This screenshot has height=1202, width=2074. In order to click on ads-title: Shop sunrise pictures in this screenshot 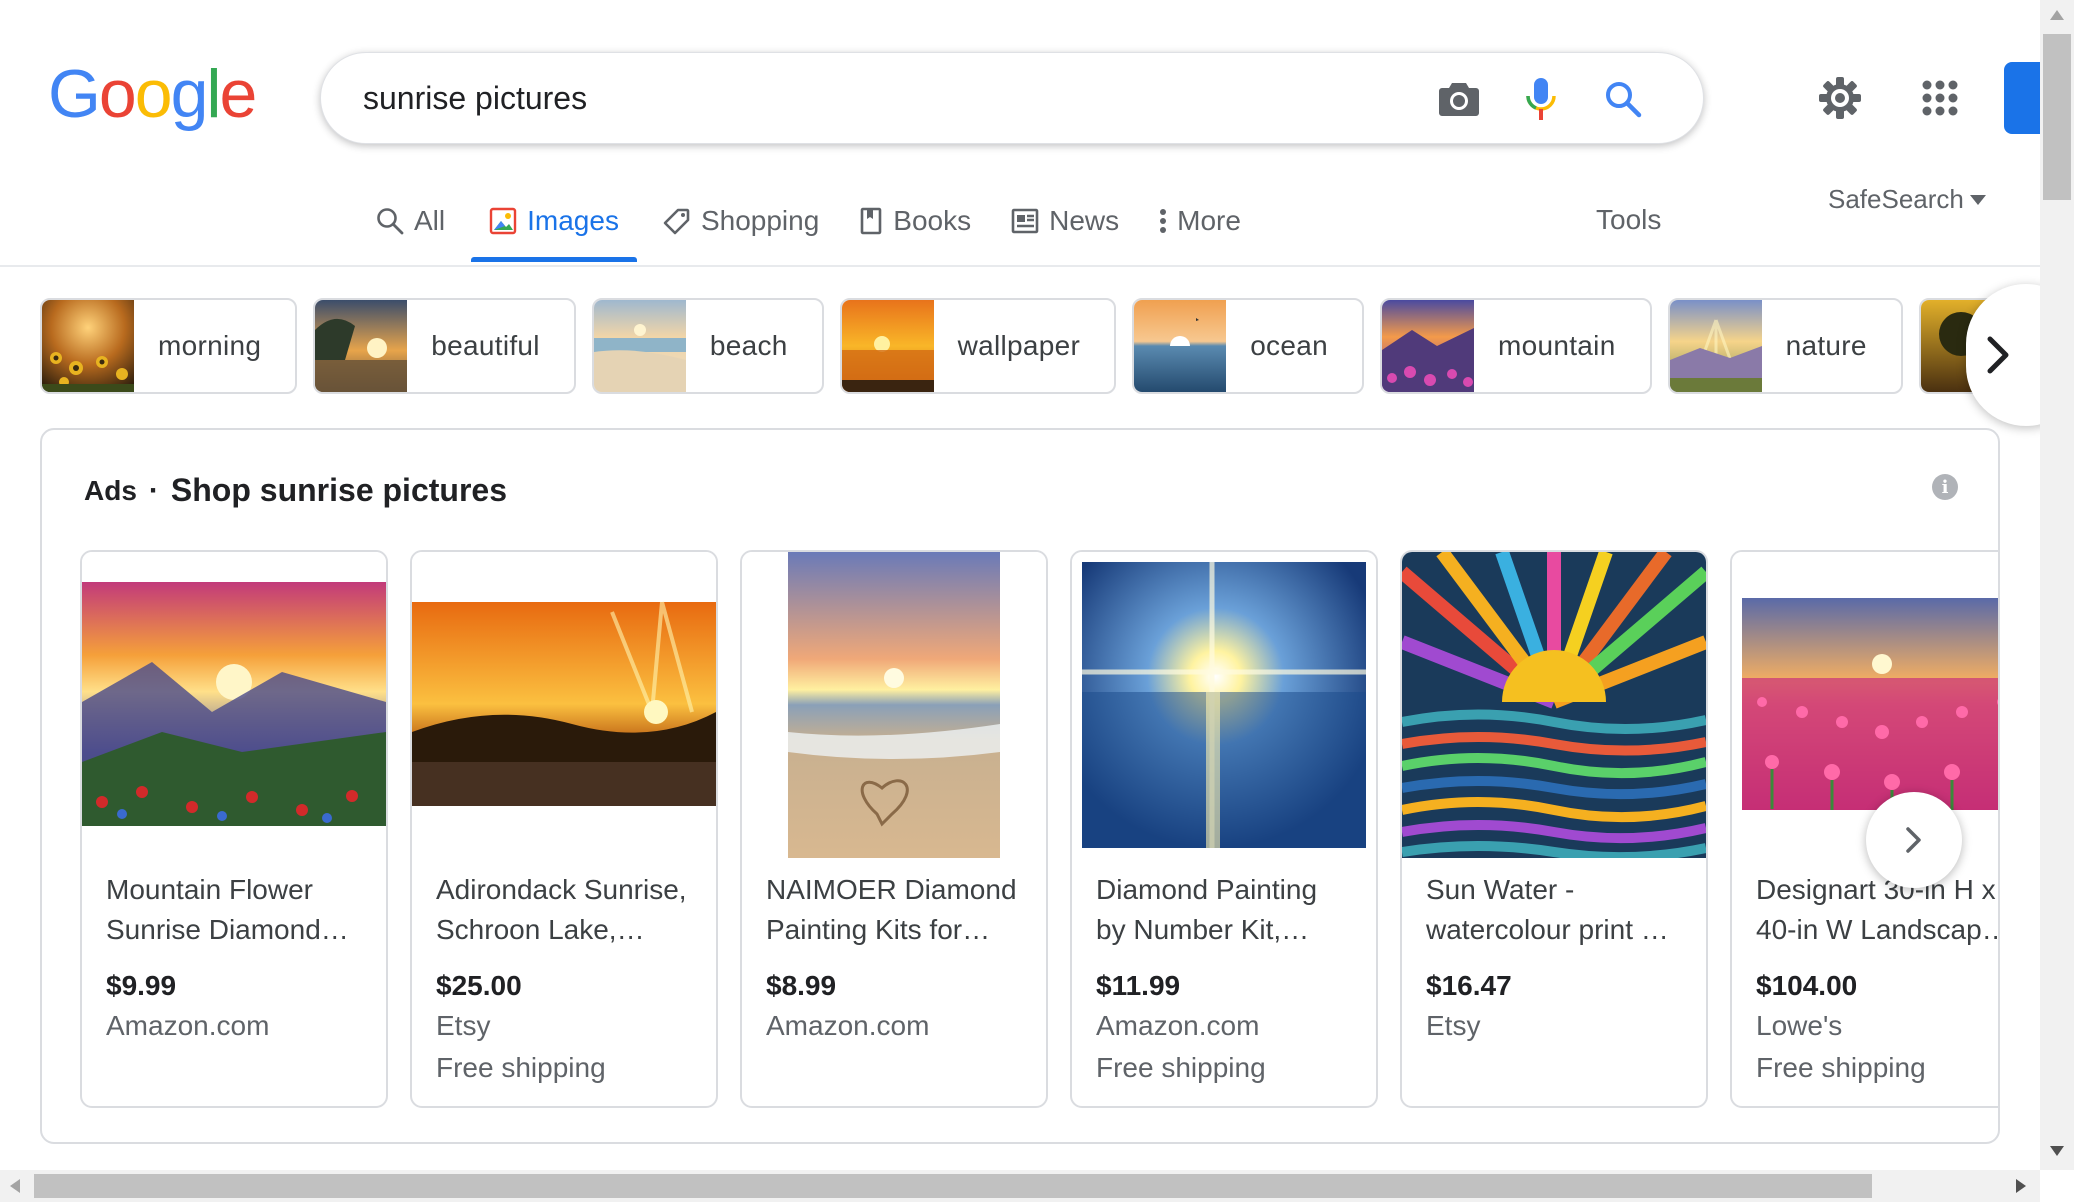, I will do `click(338, 490)`.